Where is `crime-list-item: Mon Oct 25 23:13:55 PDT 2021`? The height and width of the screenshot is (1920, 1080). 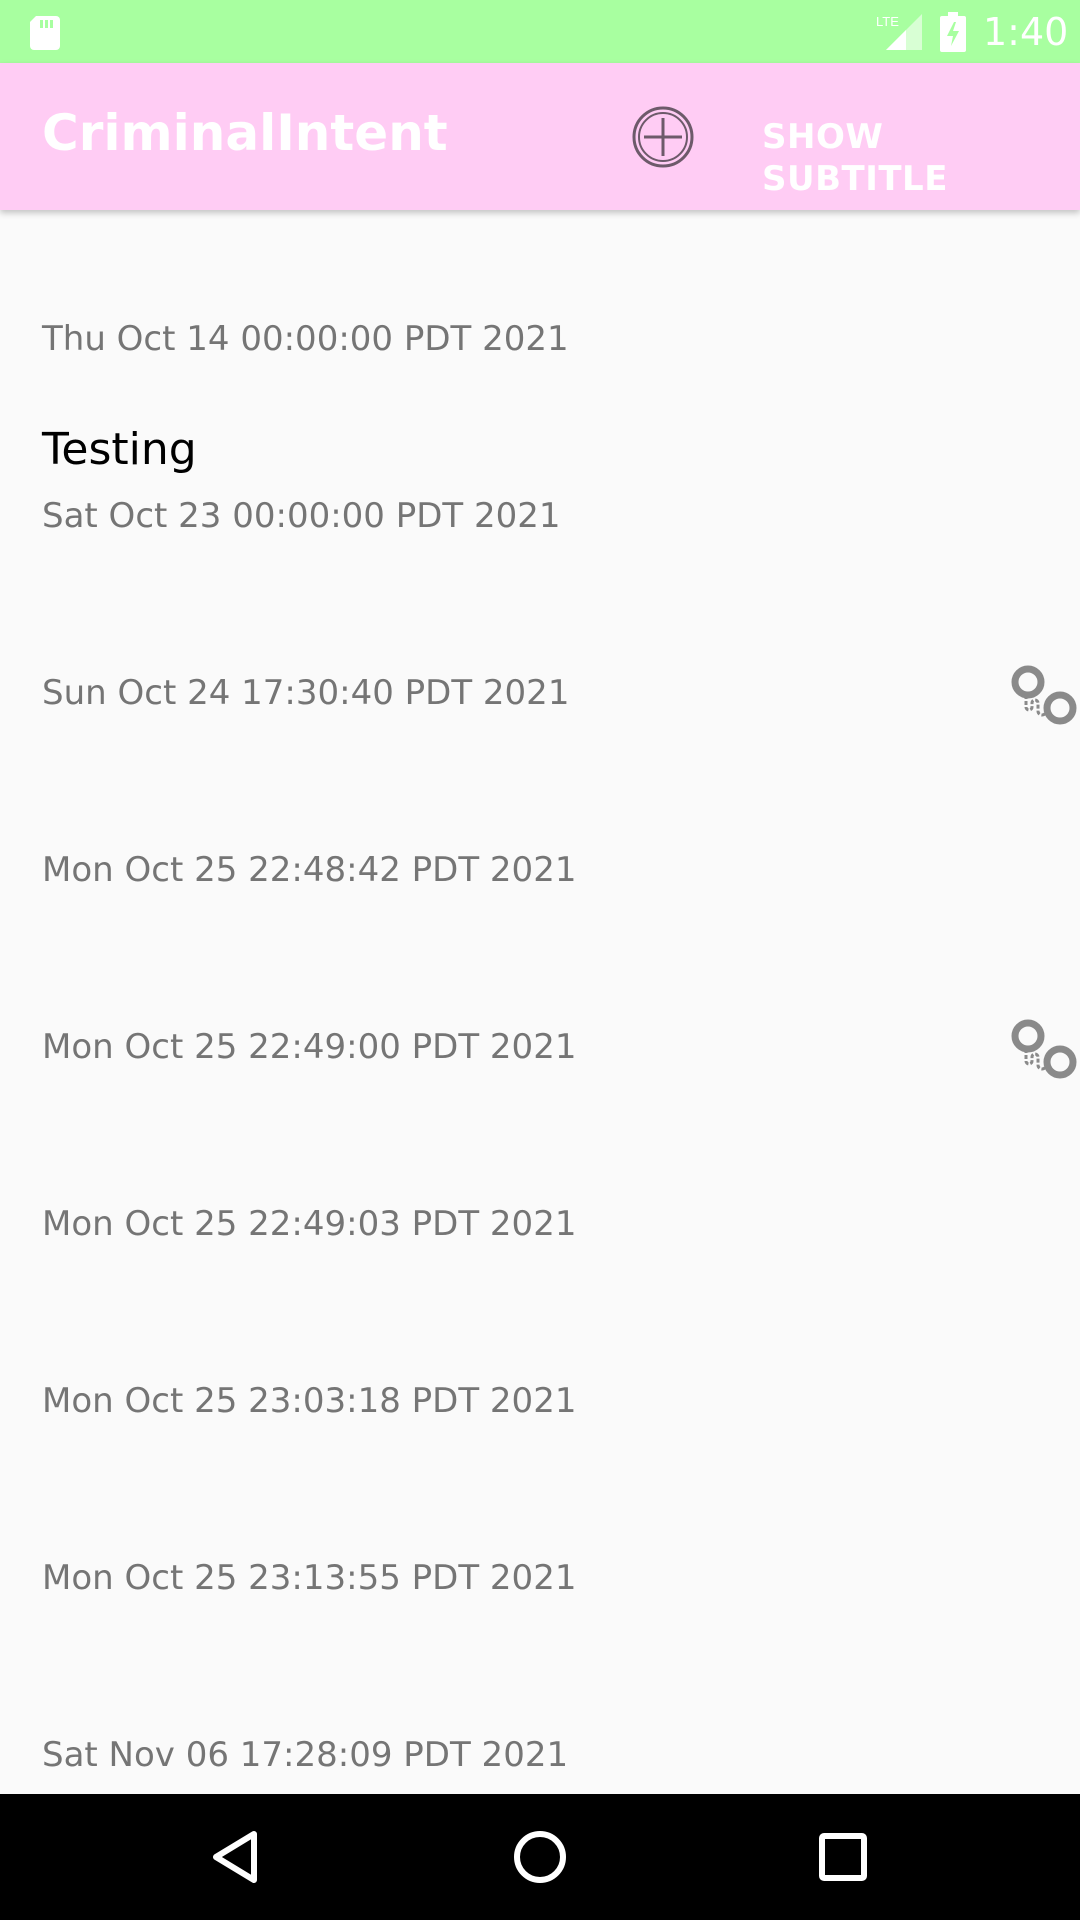
crime-list-item: Mon Oct 25 23:13:55 PDT 2021 is located at coordinates (540, 1537).